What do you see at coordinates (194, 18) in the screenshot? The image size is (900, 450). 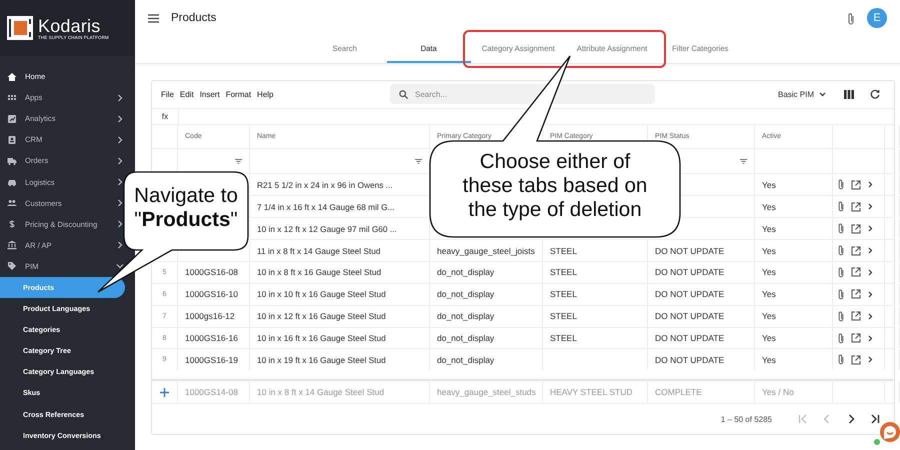 I see `page-title: Products` at bounding box center [194, 18].